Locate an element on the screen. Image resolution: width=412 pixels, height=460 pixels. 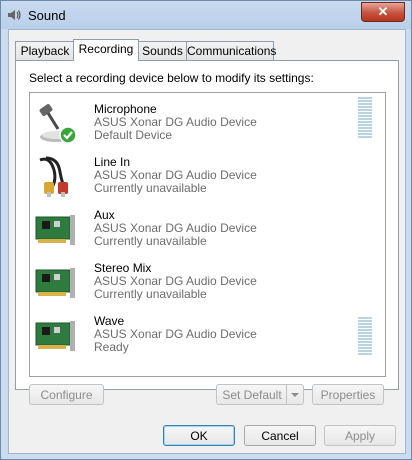
device-item-wave: Wave ASUS Xonar DG Audio Device Ready is located at coordinates (200, 334).